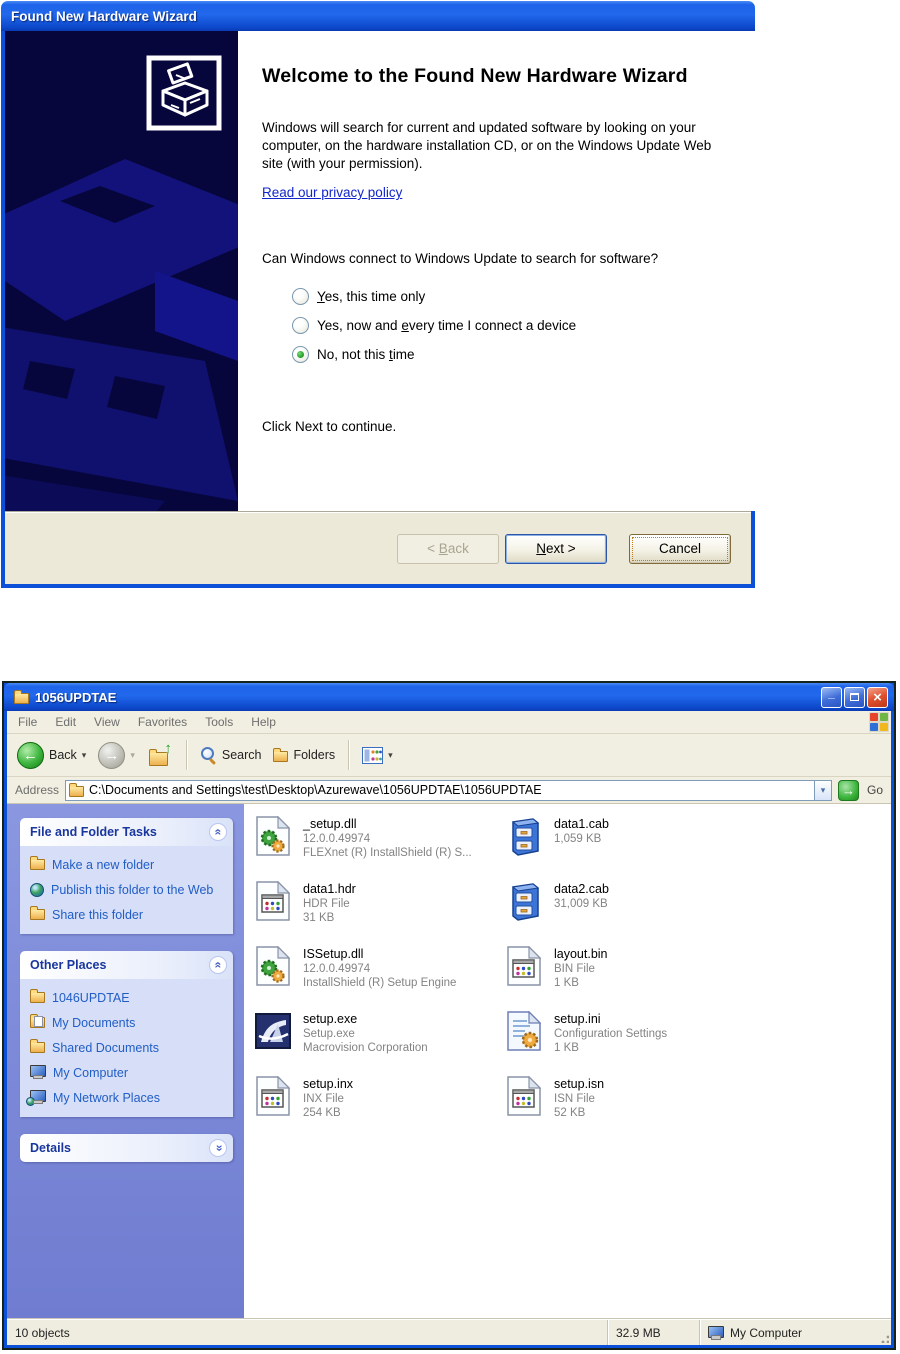 The height and width of the screenshot is (1354, 900). Describe the element at coordinates (37, 790) in the screenshot. I see `address-label: Address` at that location.